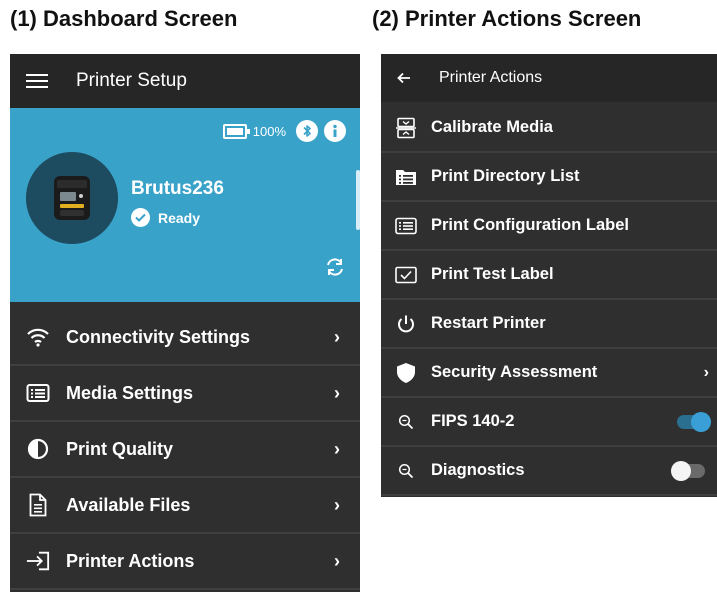 Image resolution: width=717 pixels, height=592 pixels. What do you see at coordinates (549, 324) in the screenshot?
I see `action-restart-printer: Restart Printer` at bounding box center [549, 324].